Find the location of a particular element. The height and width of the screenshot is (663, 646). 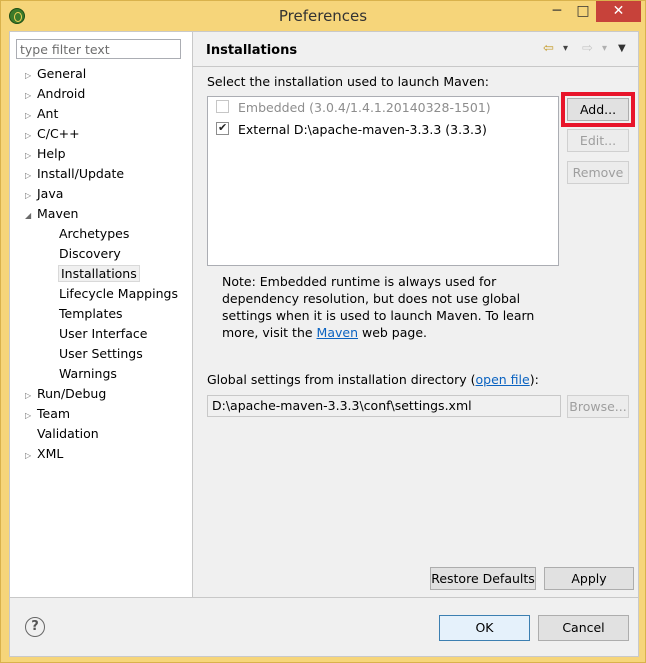

tree-item-ant: ▷ Ant is located at coordinates (41, 114).